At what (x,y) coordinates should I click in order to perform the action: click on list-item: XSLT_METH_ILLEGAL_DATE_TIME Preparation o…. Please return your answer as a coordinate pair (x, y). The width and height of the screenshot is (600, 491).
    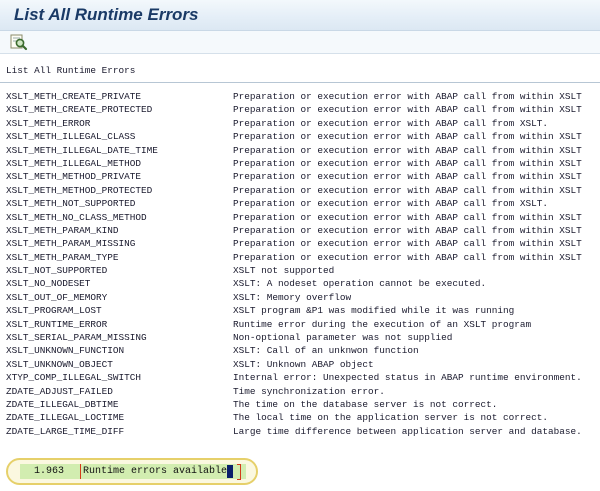
    Looking at the image, I should click on (300, 150).